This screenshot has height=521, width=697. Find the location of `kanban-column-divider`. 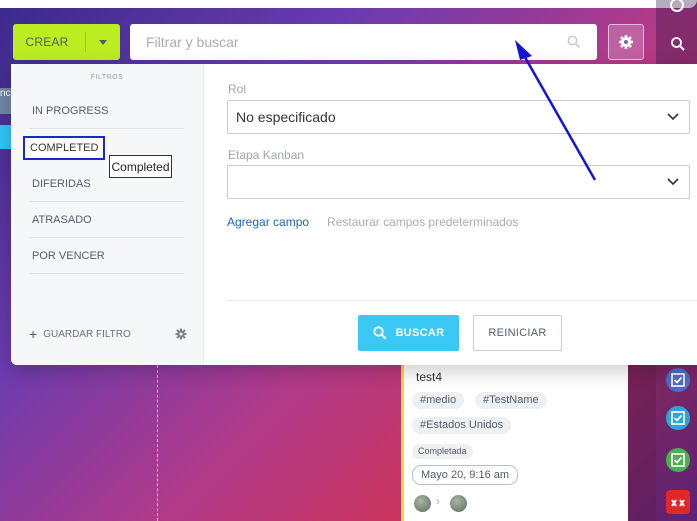

kanban-column-divider is located at coordinates (157, 443).